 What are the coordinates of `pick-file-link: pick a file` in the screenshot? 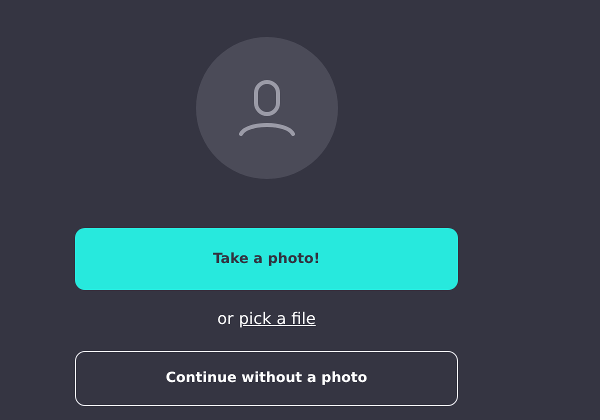 It's located at (277, 318).